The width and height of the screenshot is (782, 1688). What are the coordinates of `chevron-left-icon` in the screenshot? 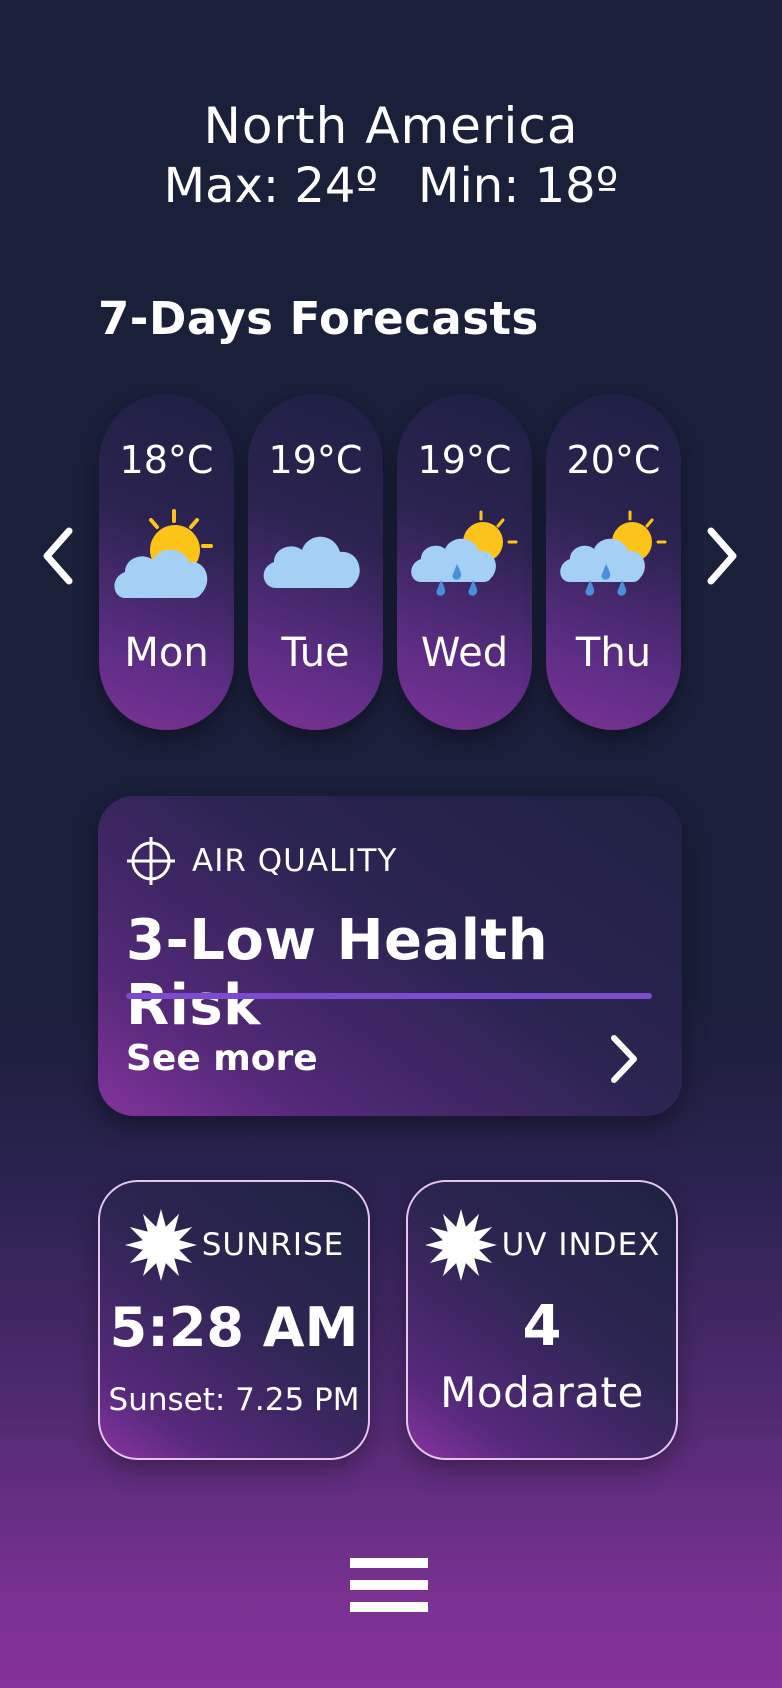 It's located at (58, 556).